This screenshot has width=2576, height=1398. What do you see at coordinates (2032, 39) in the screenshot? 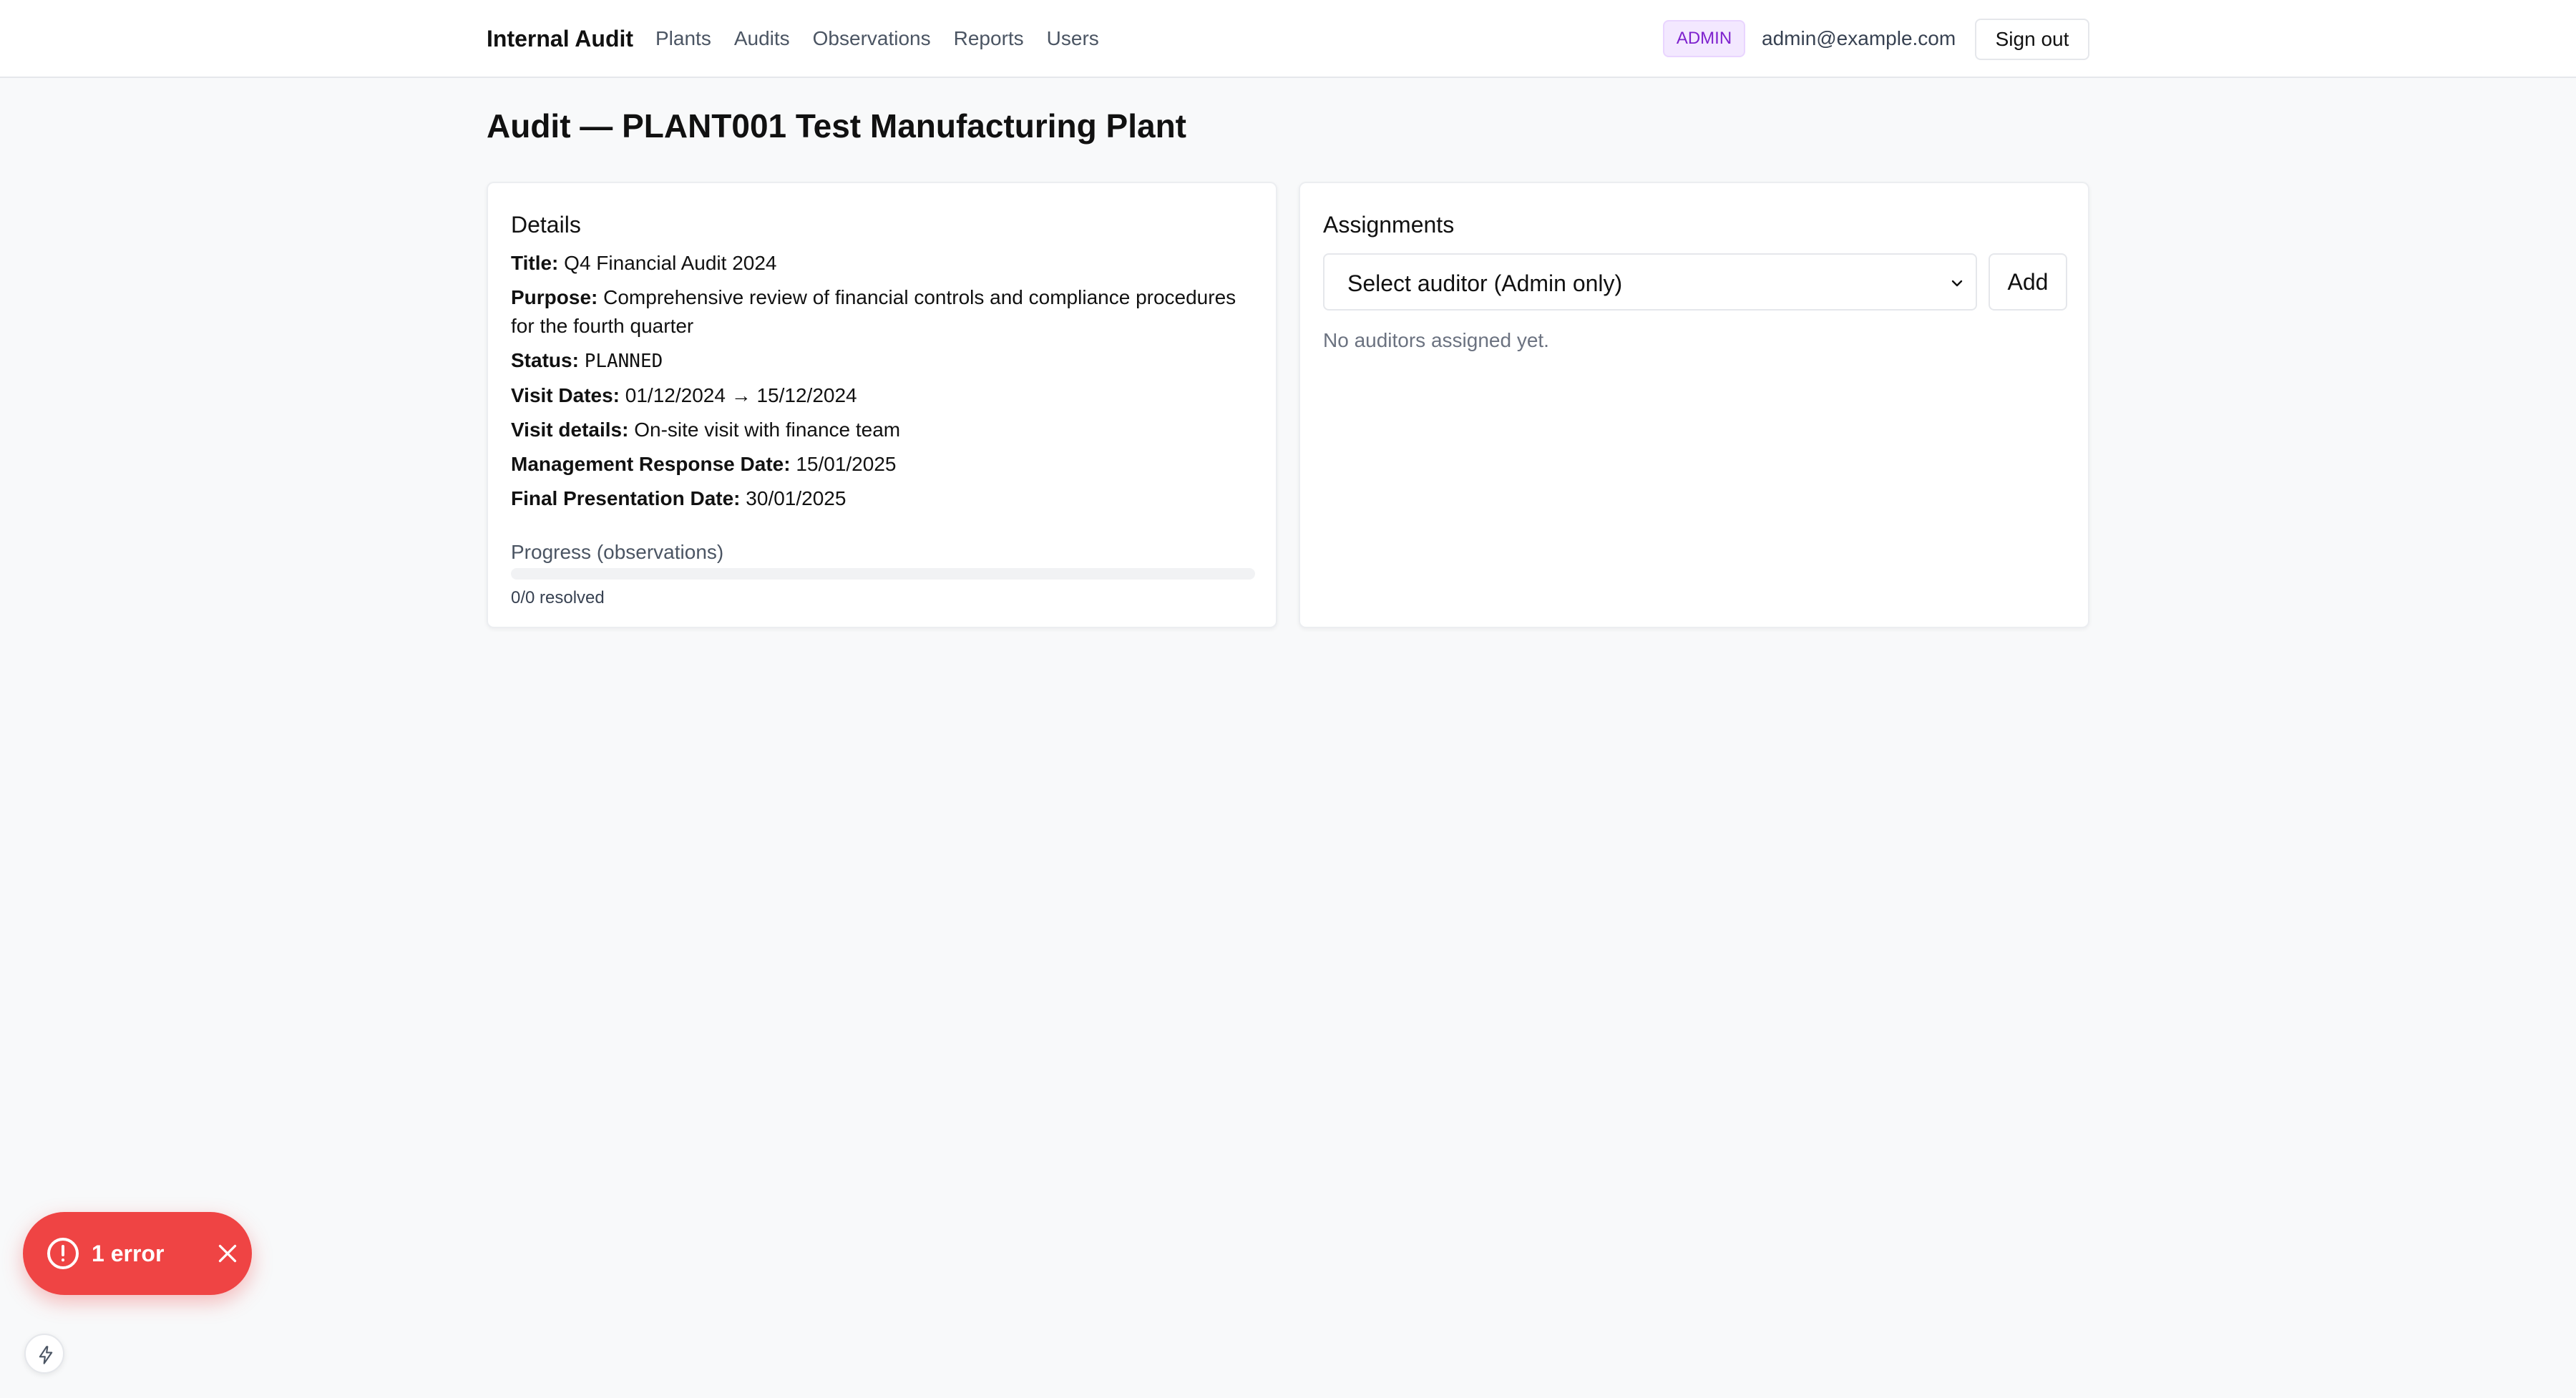
I see `sign-out-button: Sign out` at bounding box center [2032, 39].